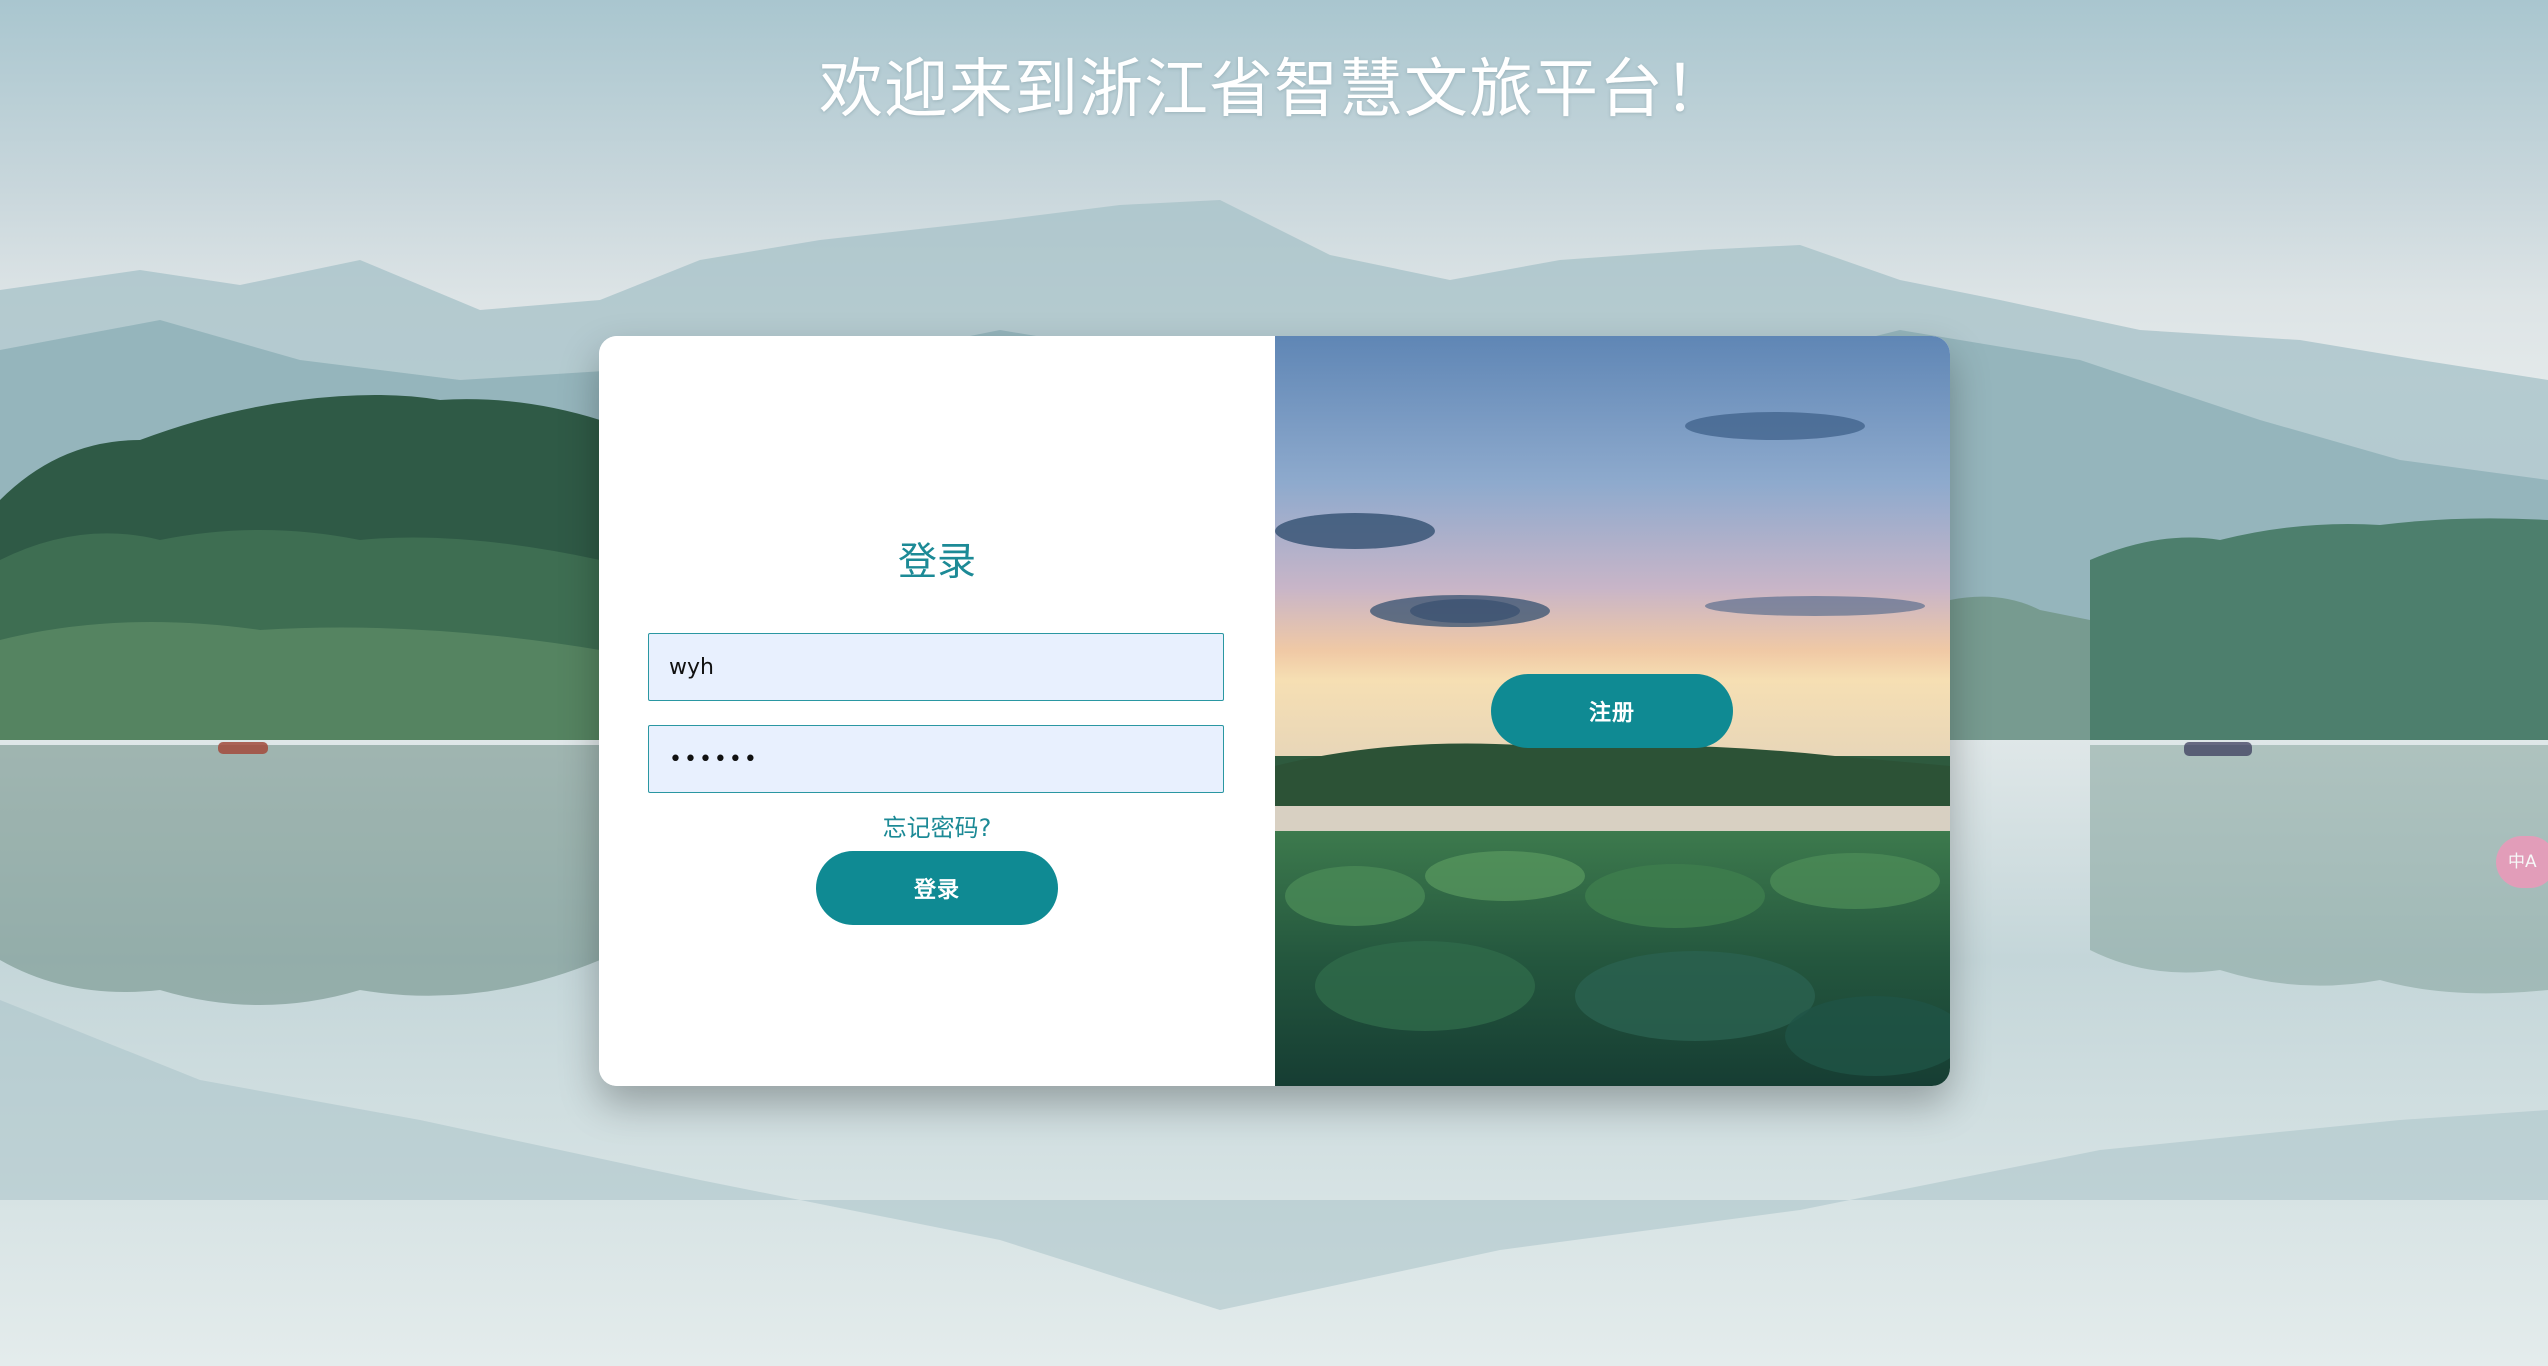 The height and width of the screenshot is (1366, 2548). What do you see at coordinates (1274, 90) in the screenshot?
I see `page-title: 欢迎来到浙江省智慧文旅平台！` at bounding box center [1274, 90].